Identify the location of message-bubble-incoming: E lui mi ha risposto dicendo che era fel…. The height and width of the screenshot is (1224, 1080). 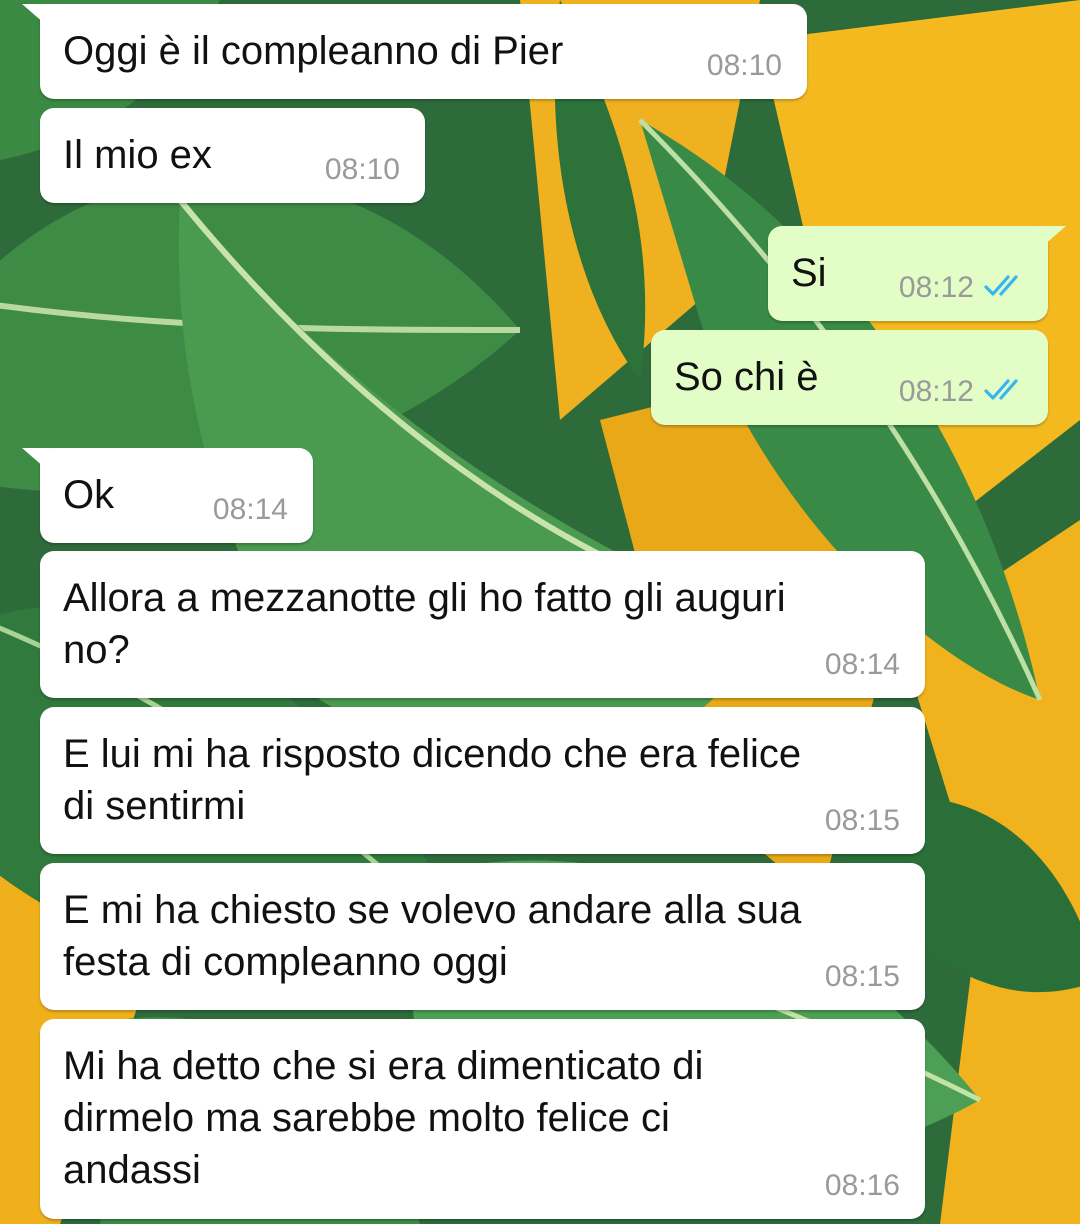
(482, 780).